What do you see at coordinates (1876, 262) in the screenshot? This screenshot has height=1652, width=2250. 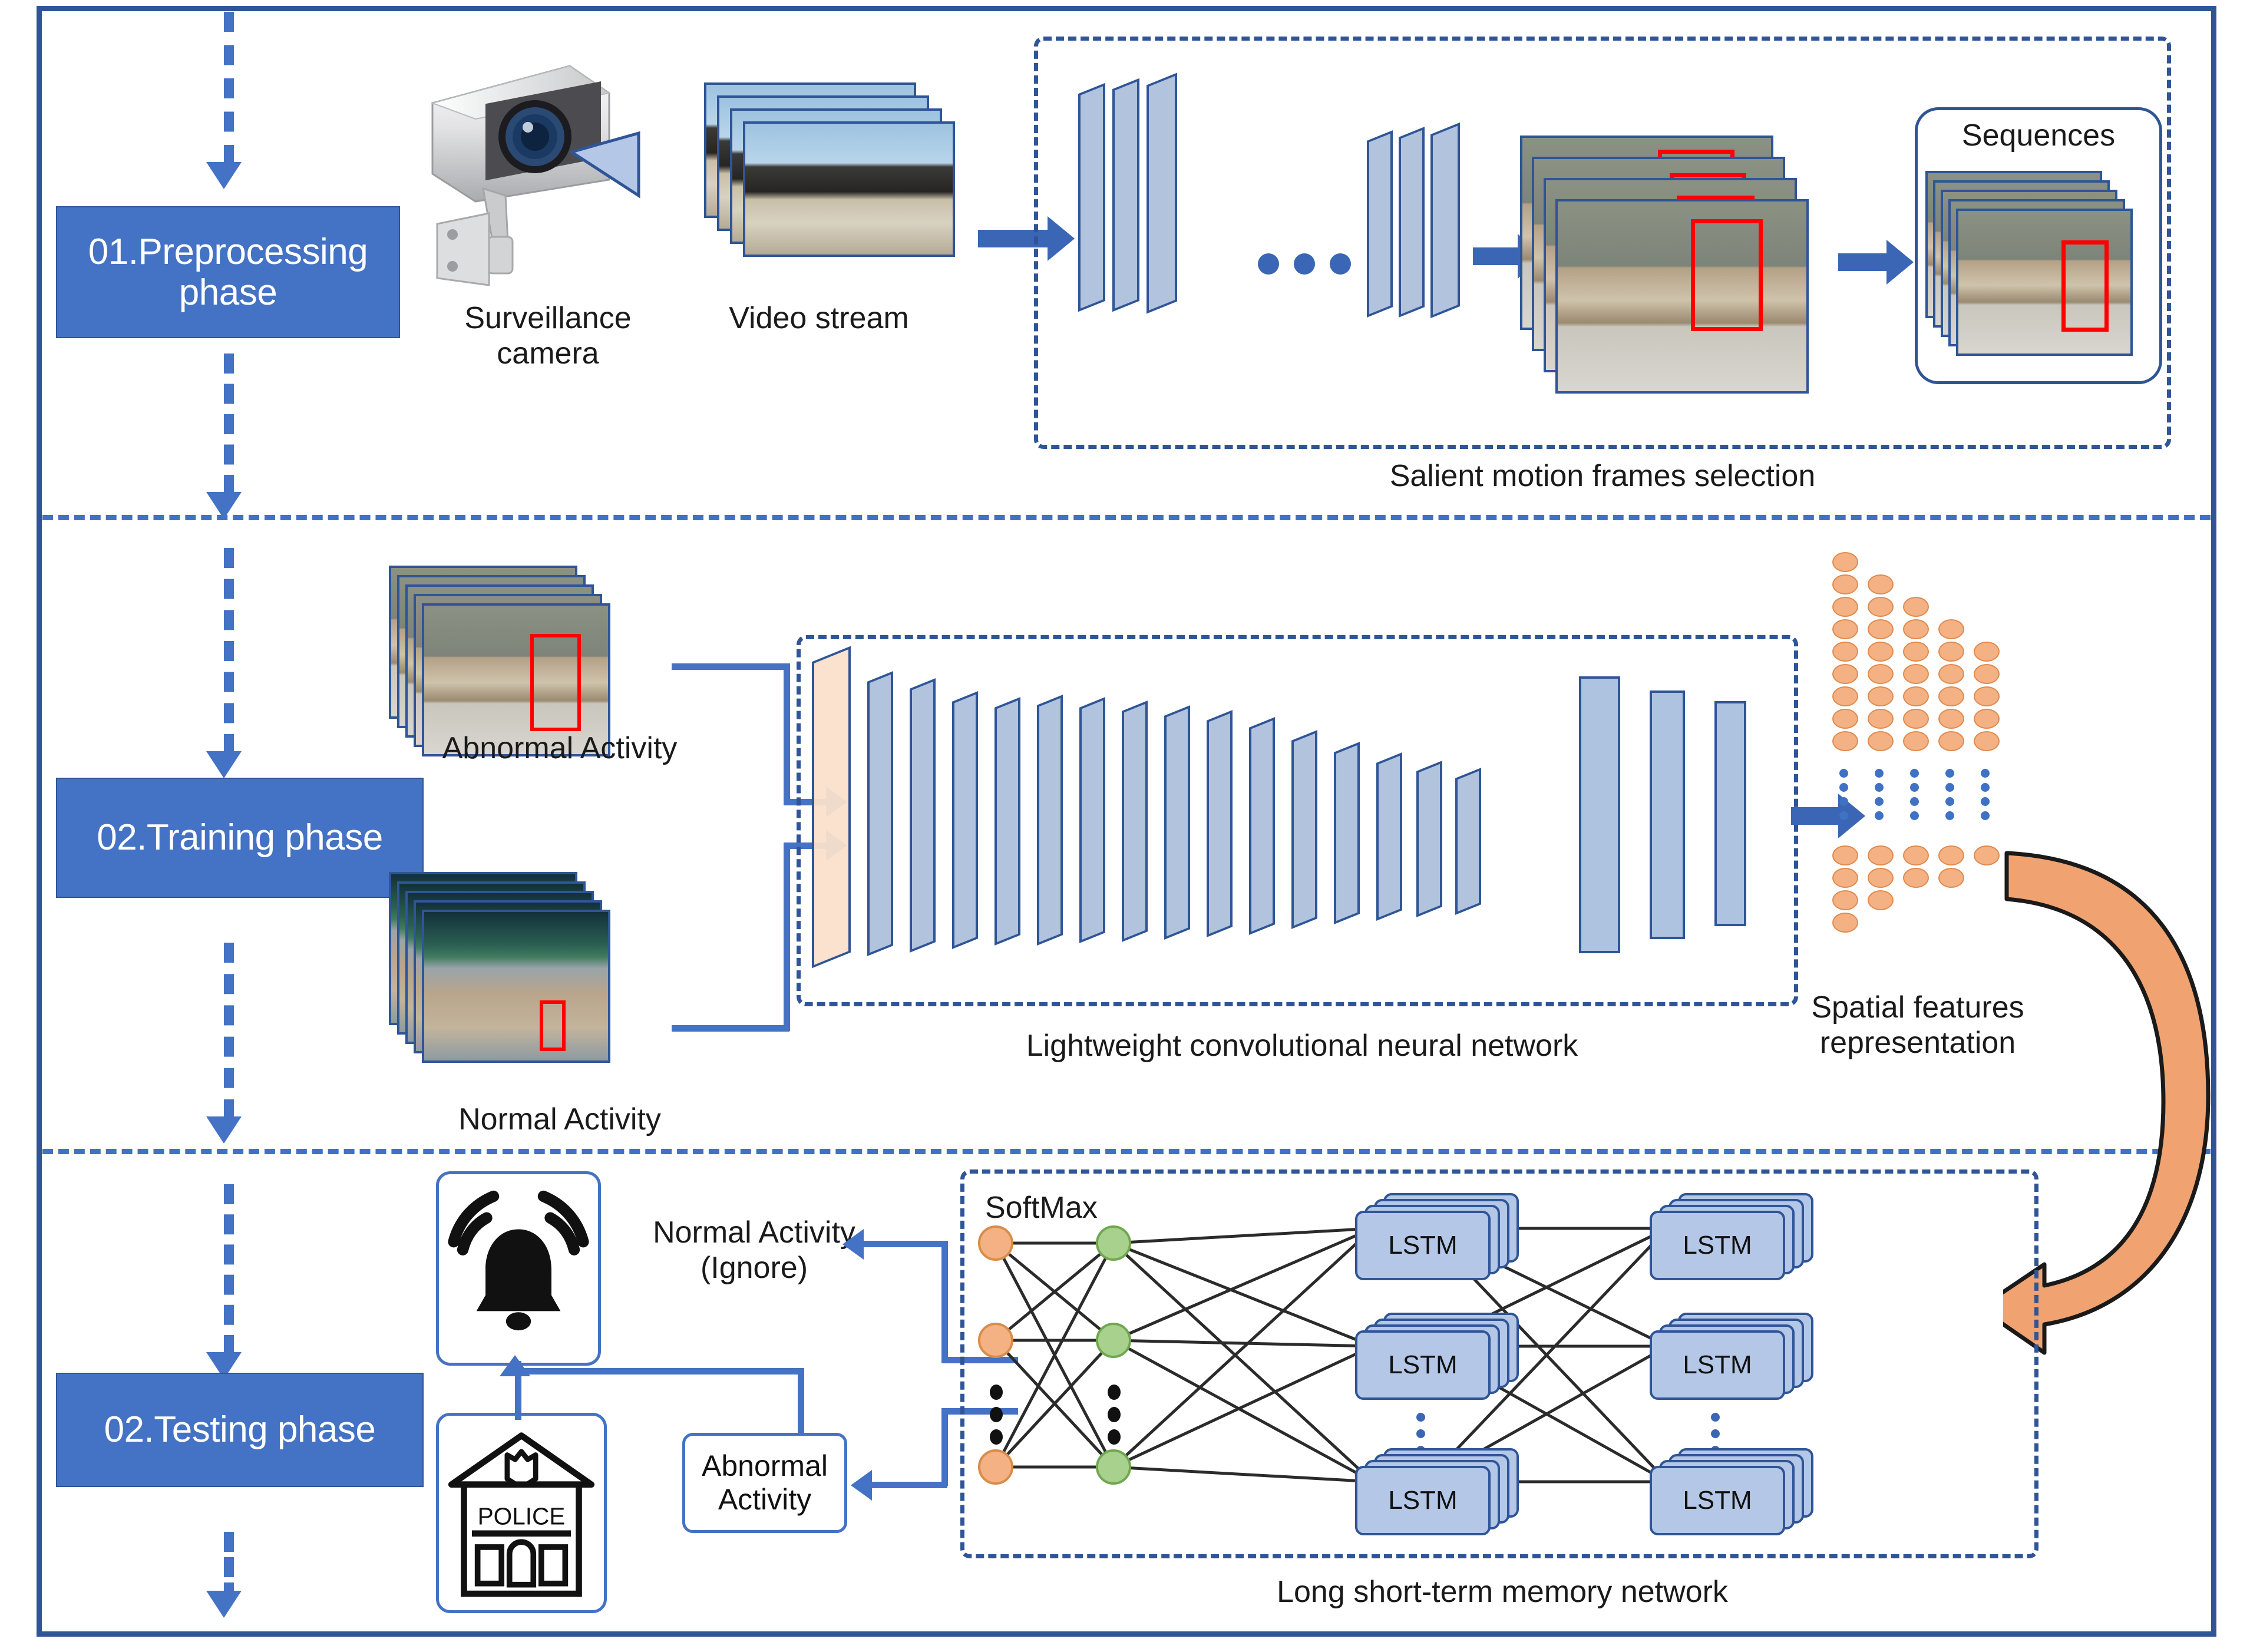 I see `arrow-detection-to-sequences` at bounding box center [1876, 262].